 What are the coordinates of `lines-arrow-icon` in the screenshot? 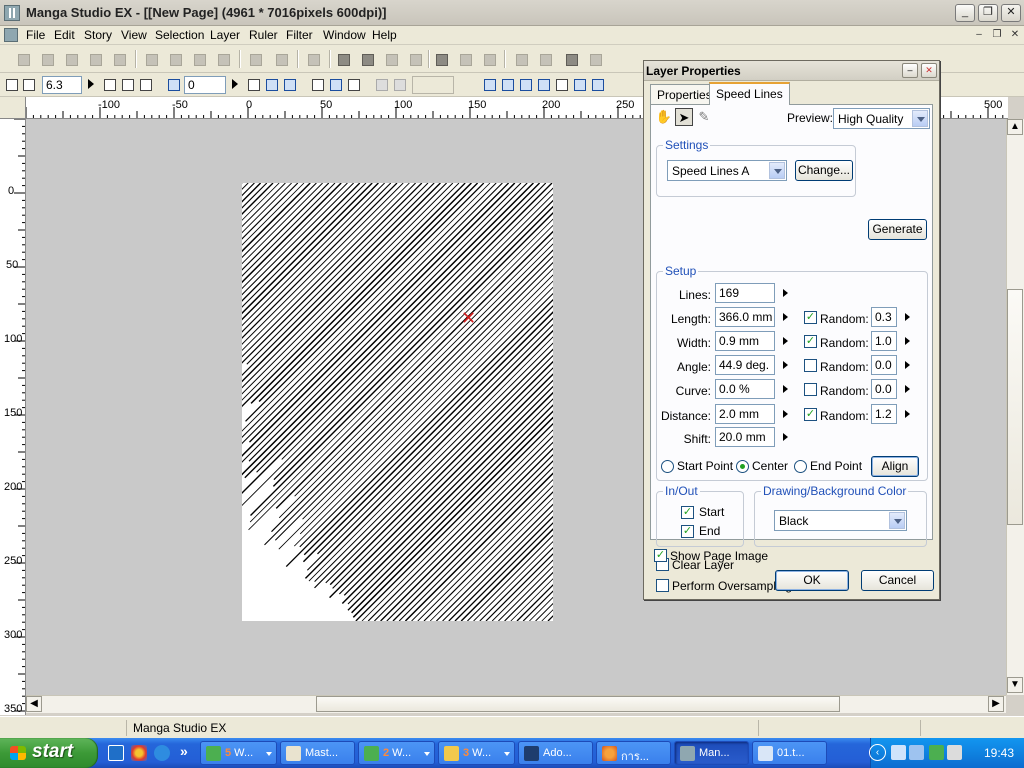 It's located at (785, 293).